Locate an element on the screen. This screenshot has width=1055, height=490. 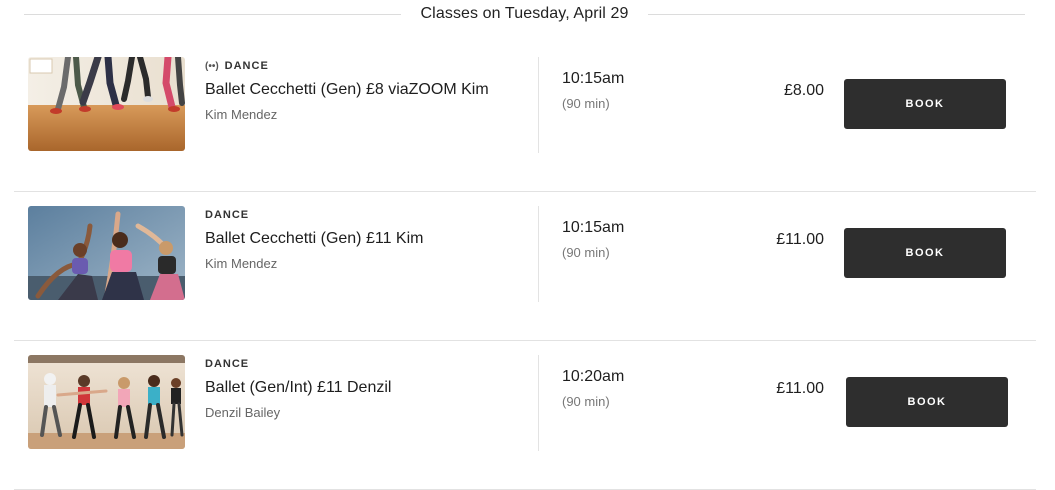
day-header: Classes on Tuesday, April 29 is located at coordinates (525, 14).